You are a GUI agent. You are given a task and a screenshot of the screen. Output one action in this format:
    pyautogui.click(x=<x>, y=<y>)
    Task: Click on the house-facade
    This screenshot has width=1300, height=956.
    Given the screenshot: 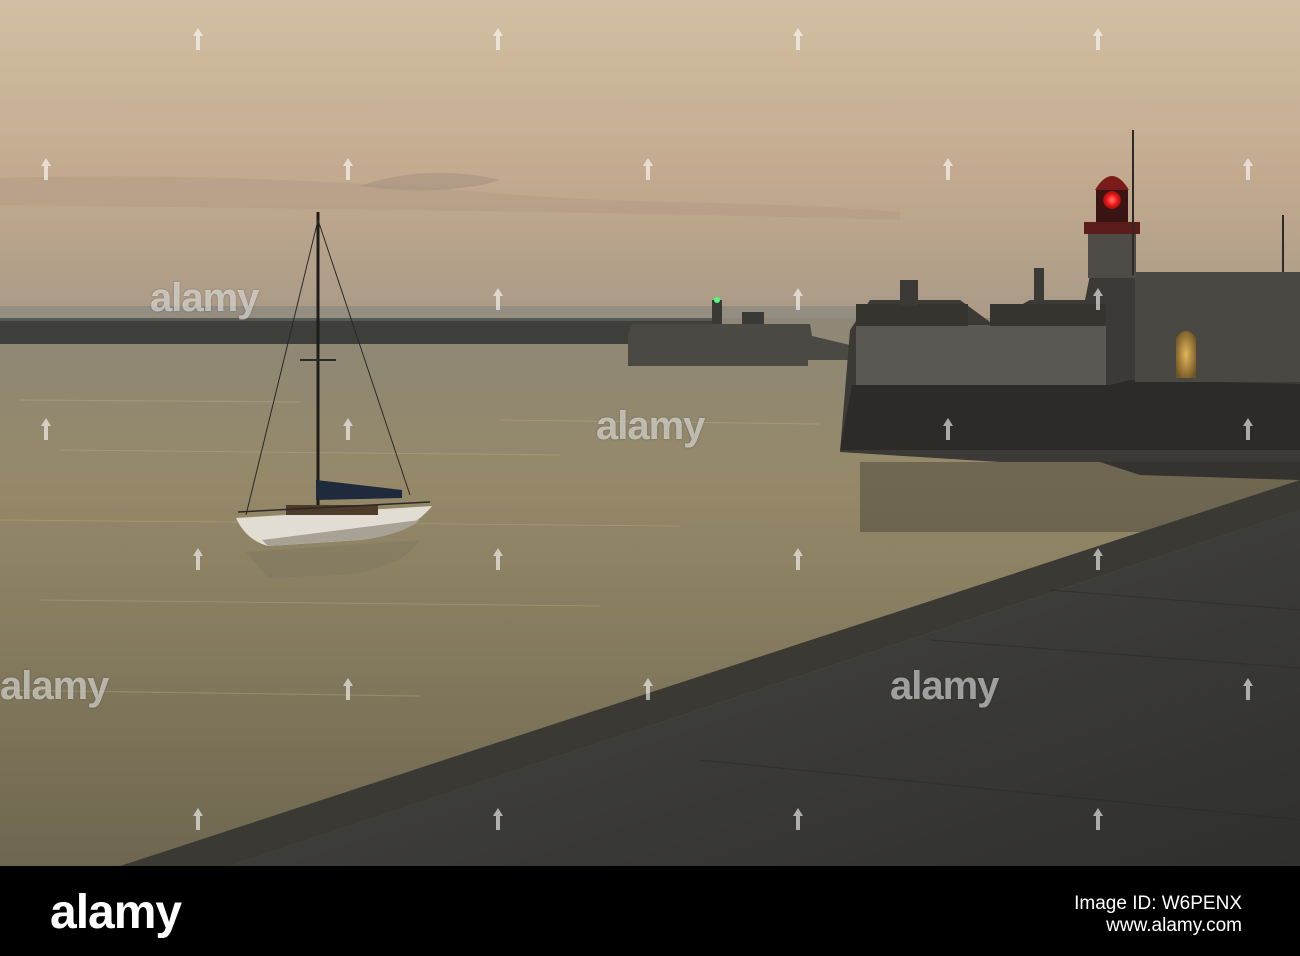 What is the action you would take?
    pyautogui.click(x=981, y=355)
    